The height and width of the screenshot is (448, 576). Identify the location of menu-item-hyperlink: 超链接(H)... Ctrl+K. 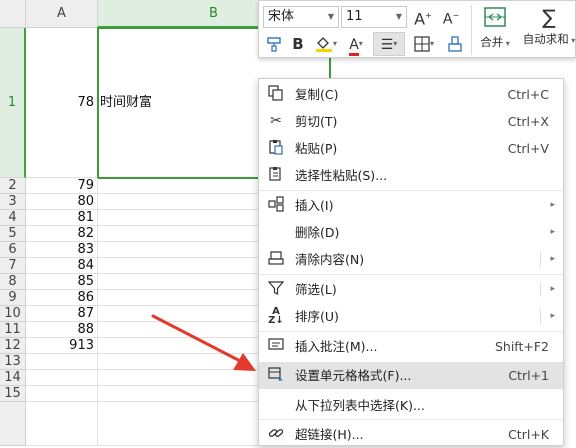
(411, 434).